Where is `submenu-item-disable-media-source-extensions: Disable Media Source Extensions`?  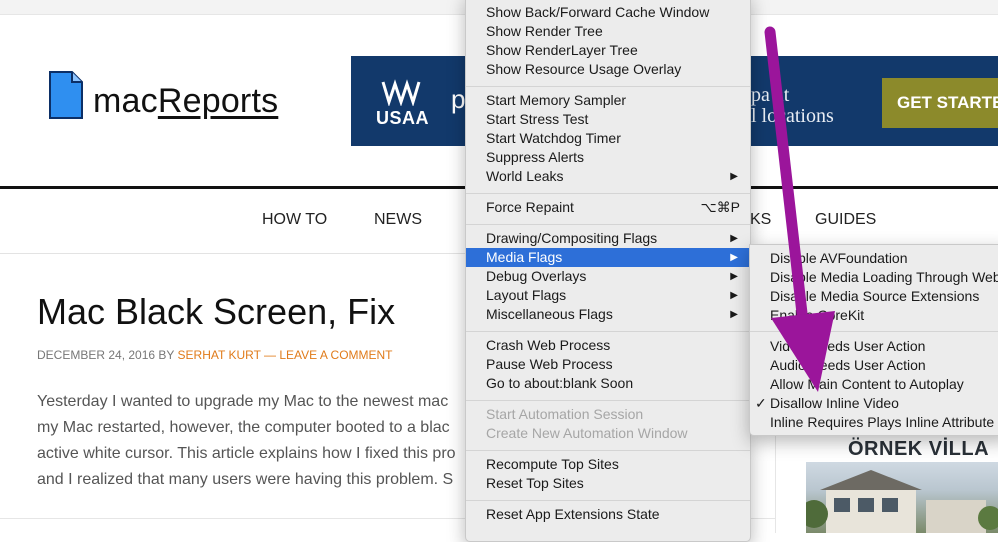
submenu-item-disable-media-source-extensions: Disable Media Source Extensions is located at coordinates (874, 296).